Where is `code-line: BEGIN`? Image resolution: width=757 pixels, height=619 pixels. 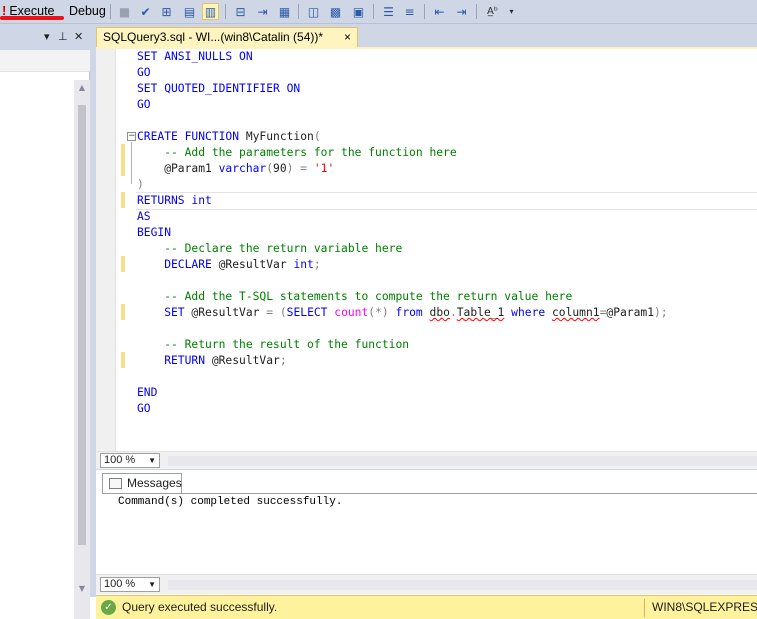
code-line: BEGIN is located at coordinates (154, 233).